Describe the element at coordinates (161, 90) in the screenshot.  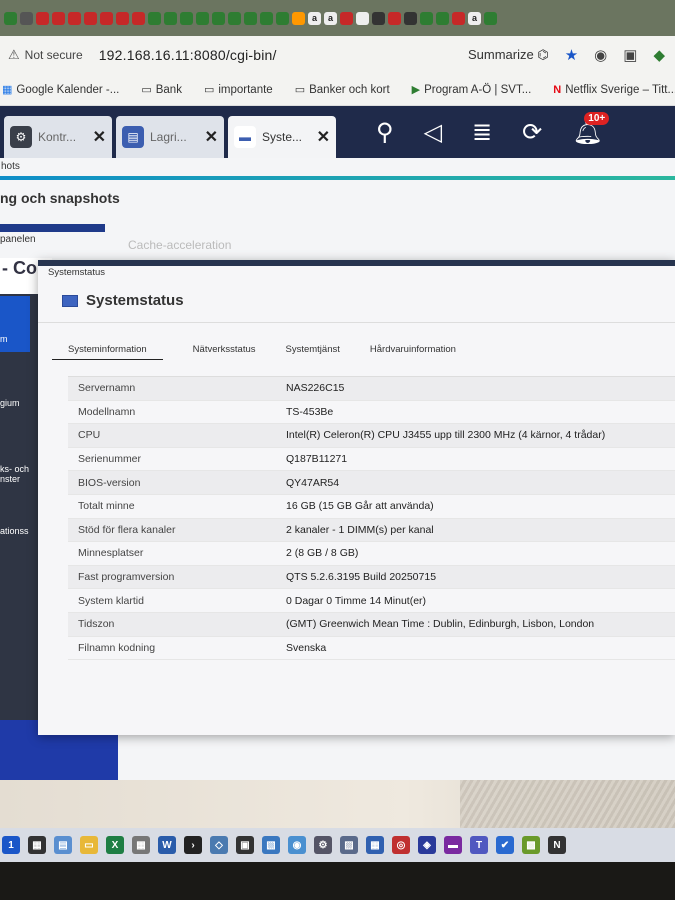
I see `bookmark-item: ▭ Bank` at that location.